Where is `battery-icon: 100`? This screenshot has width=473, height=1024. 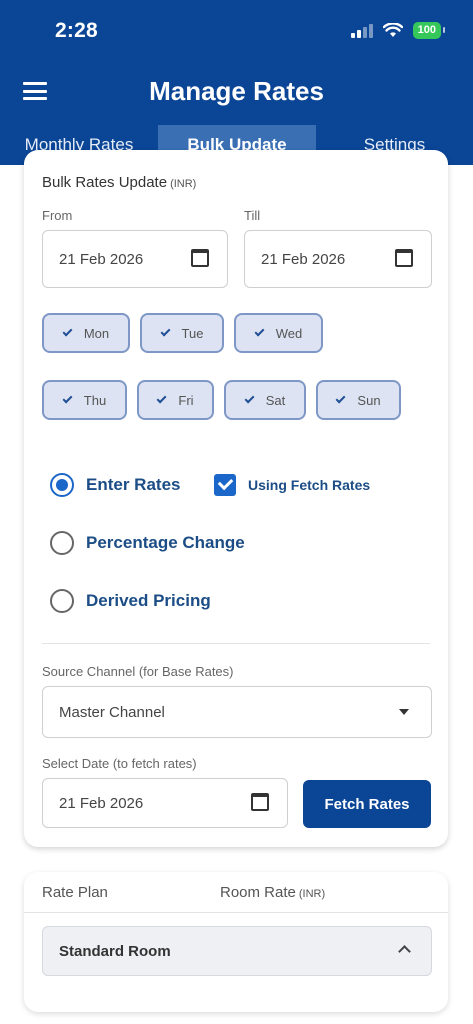
battery-icon: 100 is located at coordinates (429, 30).